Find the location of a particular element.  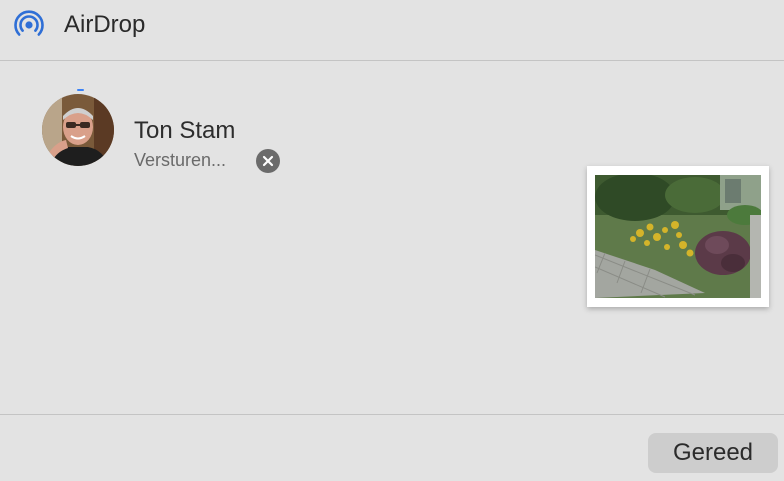

progress-indicator is located at coordinates (80, 90).